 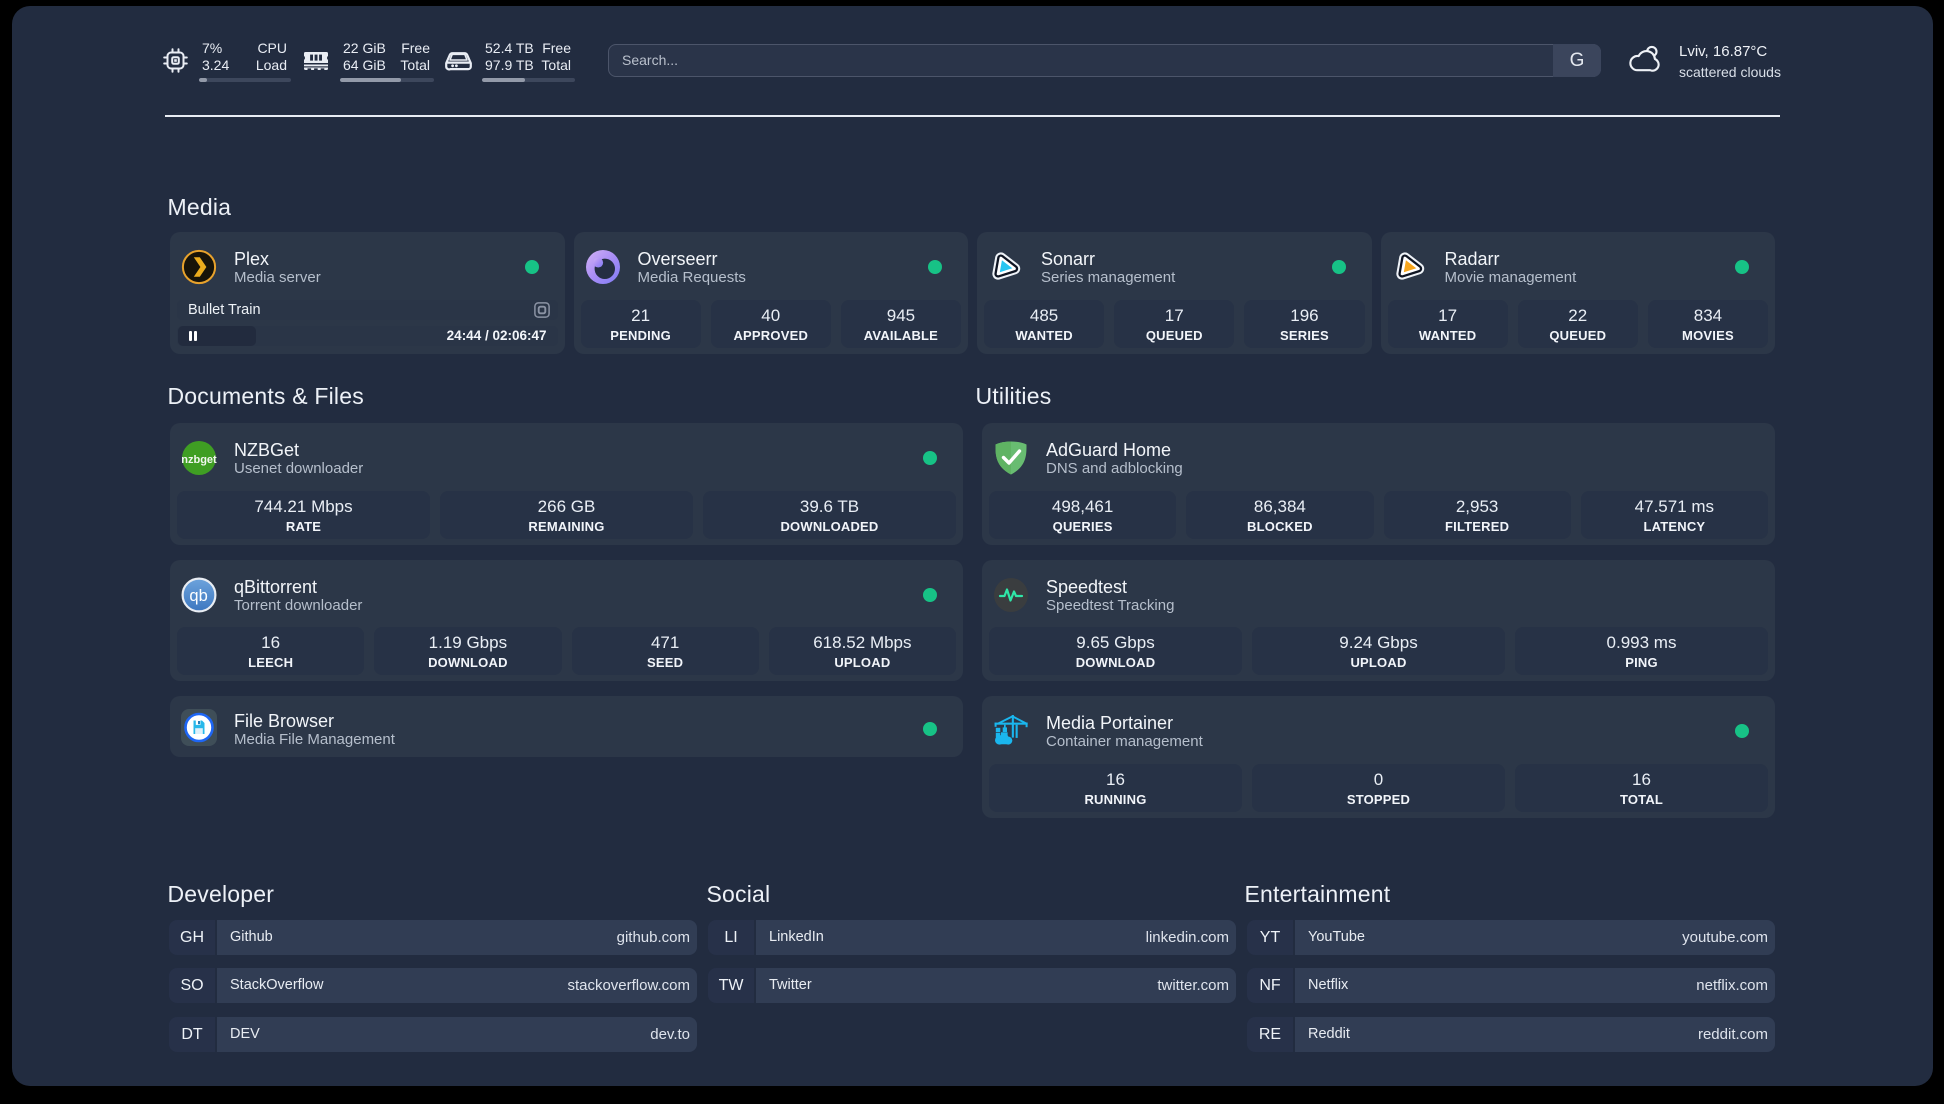 I want to click on svg-text: qb, so click(x=198, y=596).